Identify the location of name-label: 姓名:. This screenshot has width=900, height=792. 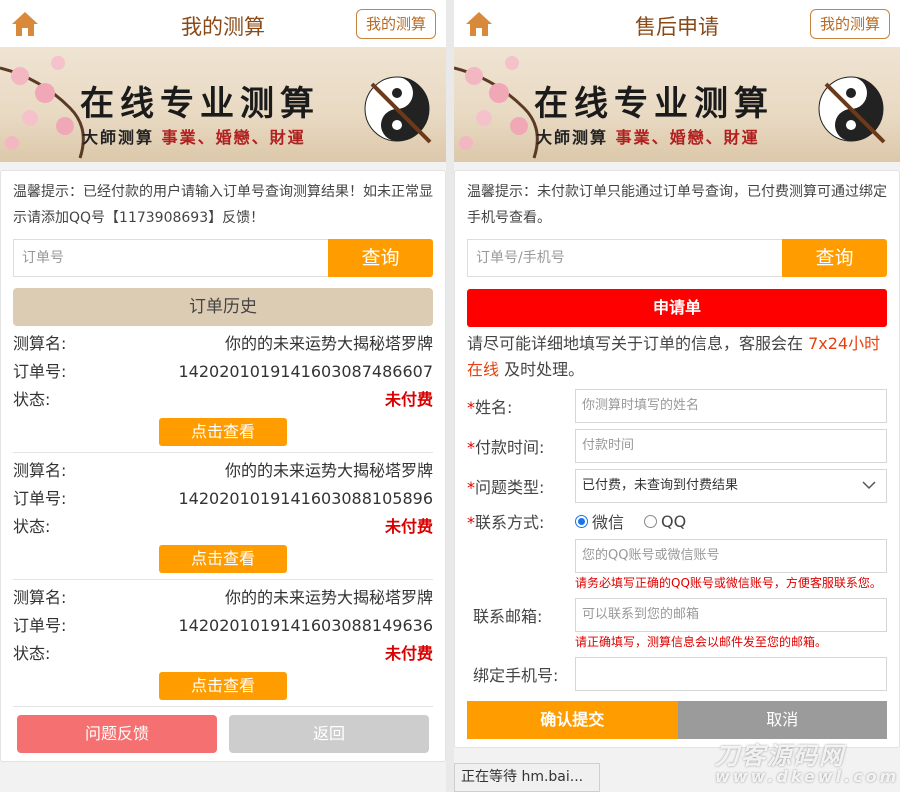
(494, 407).